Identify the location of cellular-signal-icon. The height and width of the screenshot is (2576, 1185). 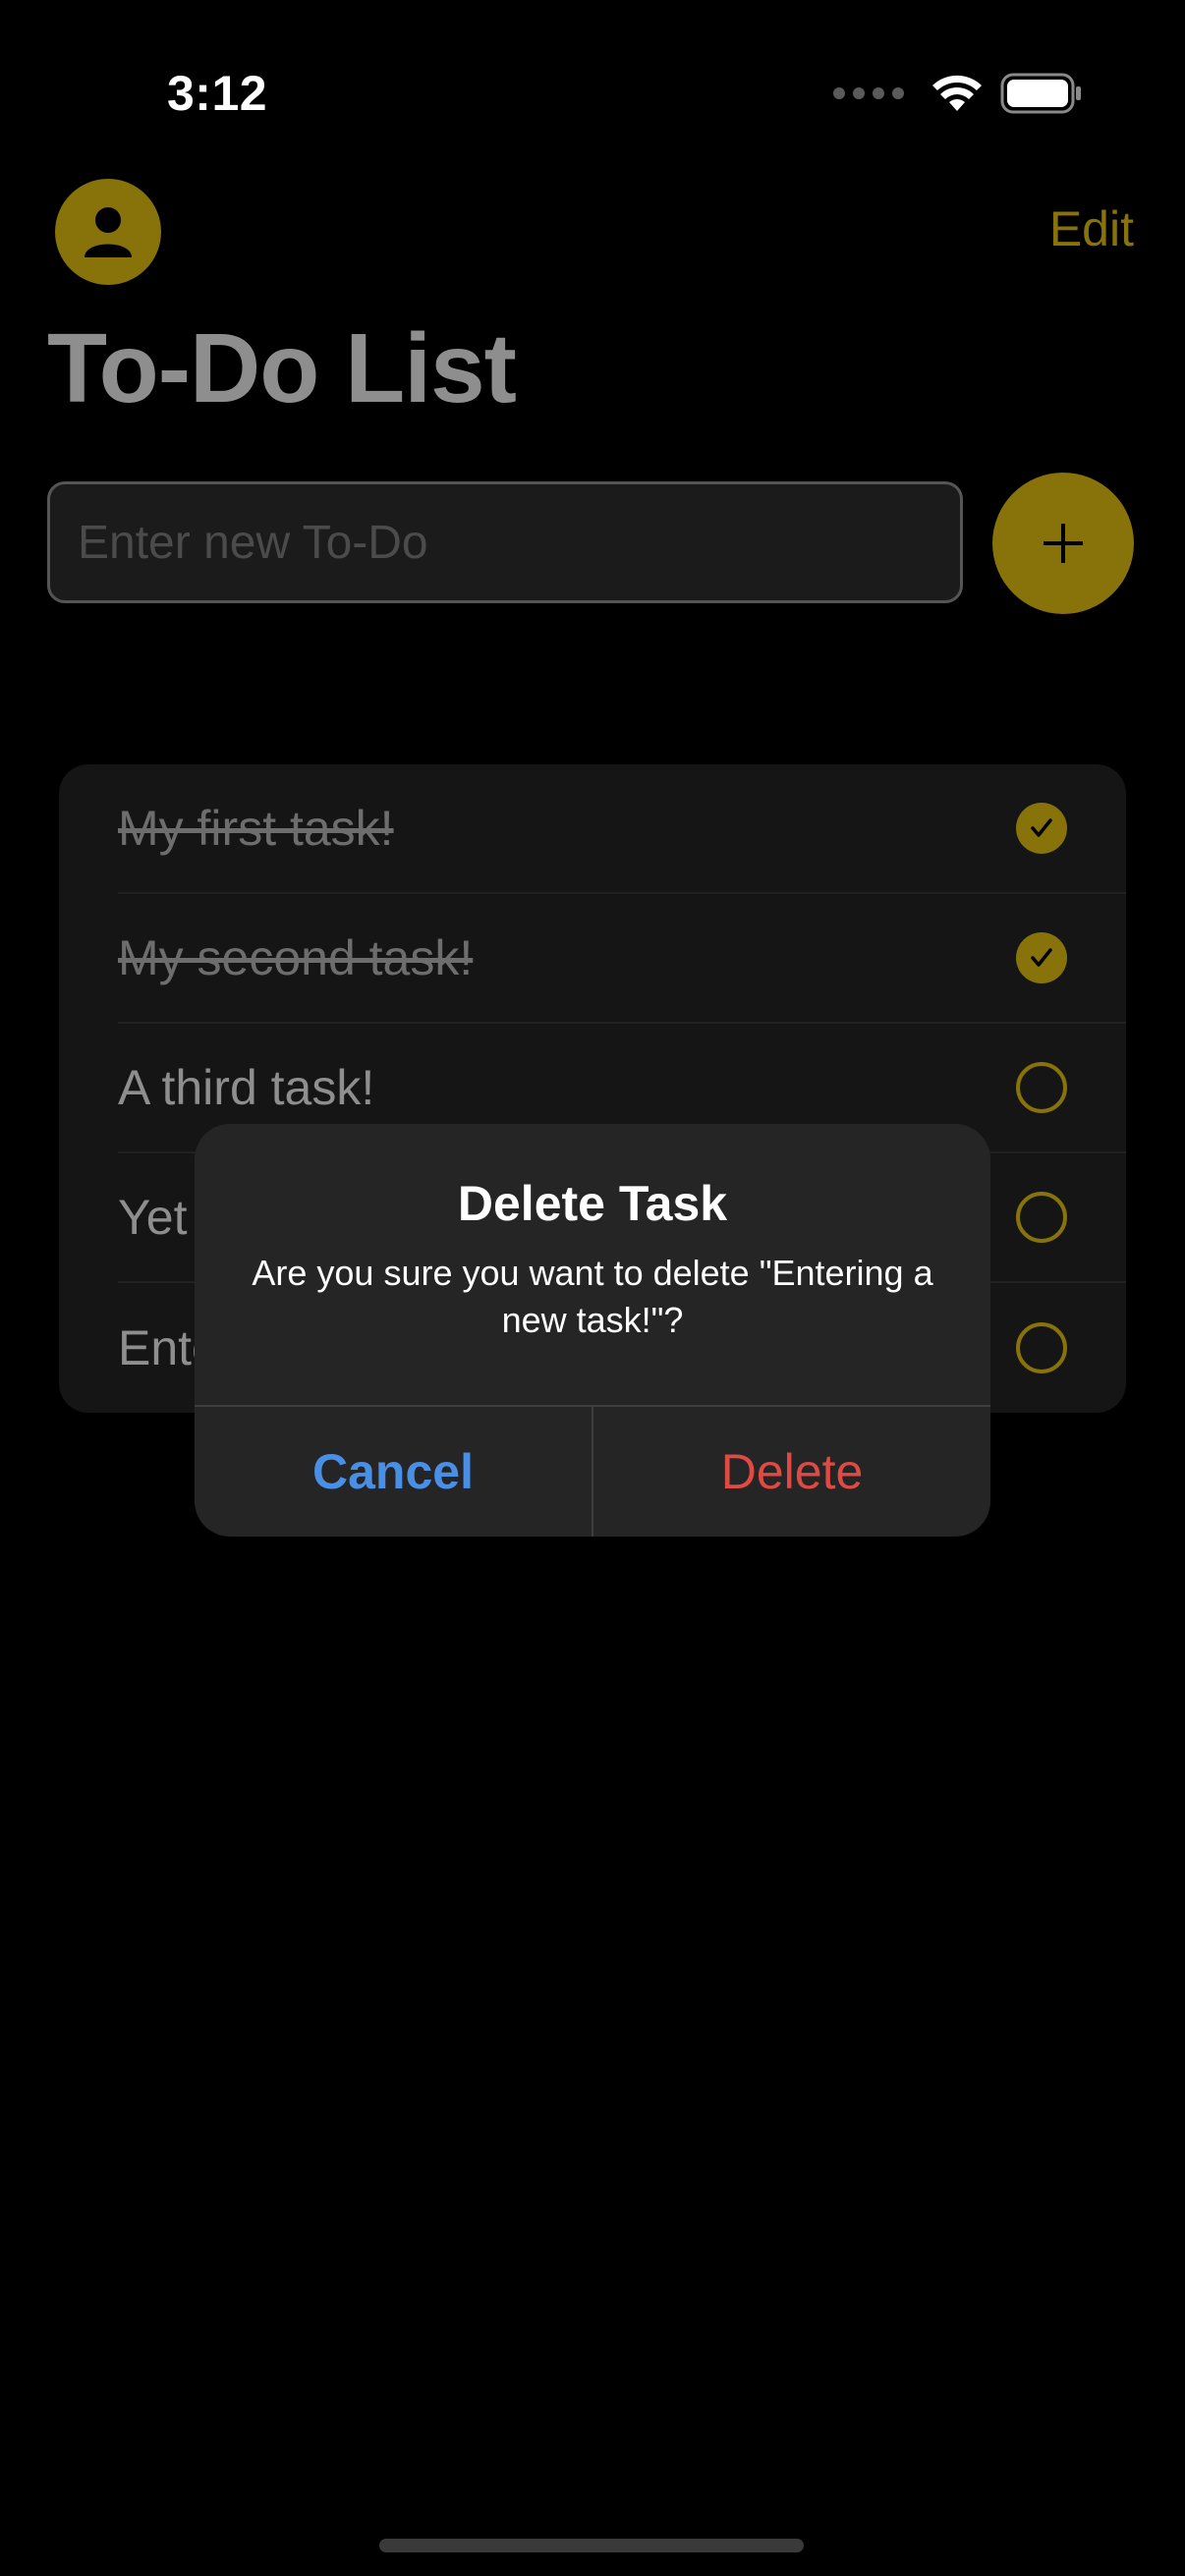
(869, 93).